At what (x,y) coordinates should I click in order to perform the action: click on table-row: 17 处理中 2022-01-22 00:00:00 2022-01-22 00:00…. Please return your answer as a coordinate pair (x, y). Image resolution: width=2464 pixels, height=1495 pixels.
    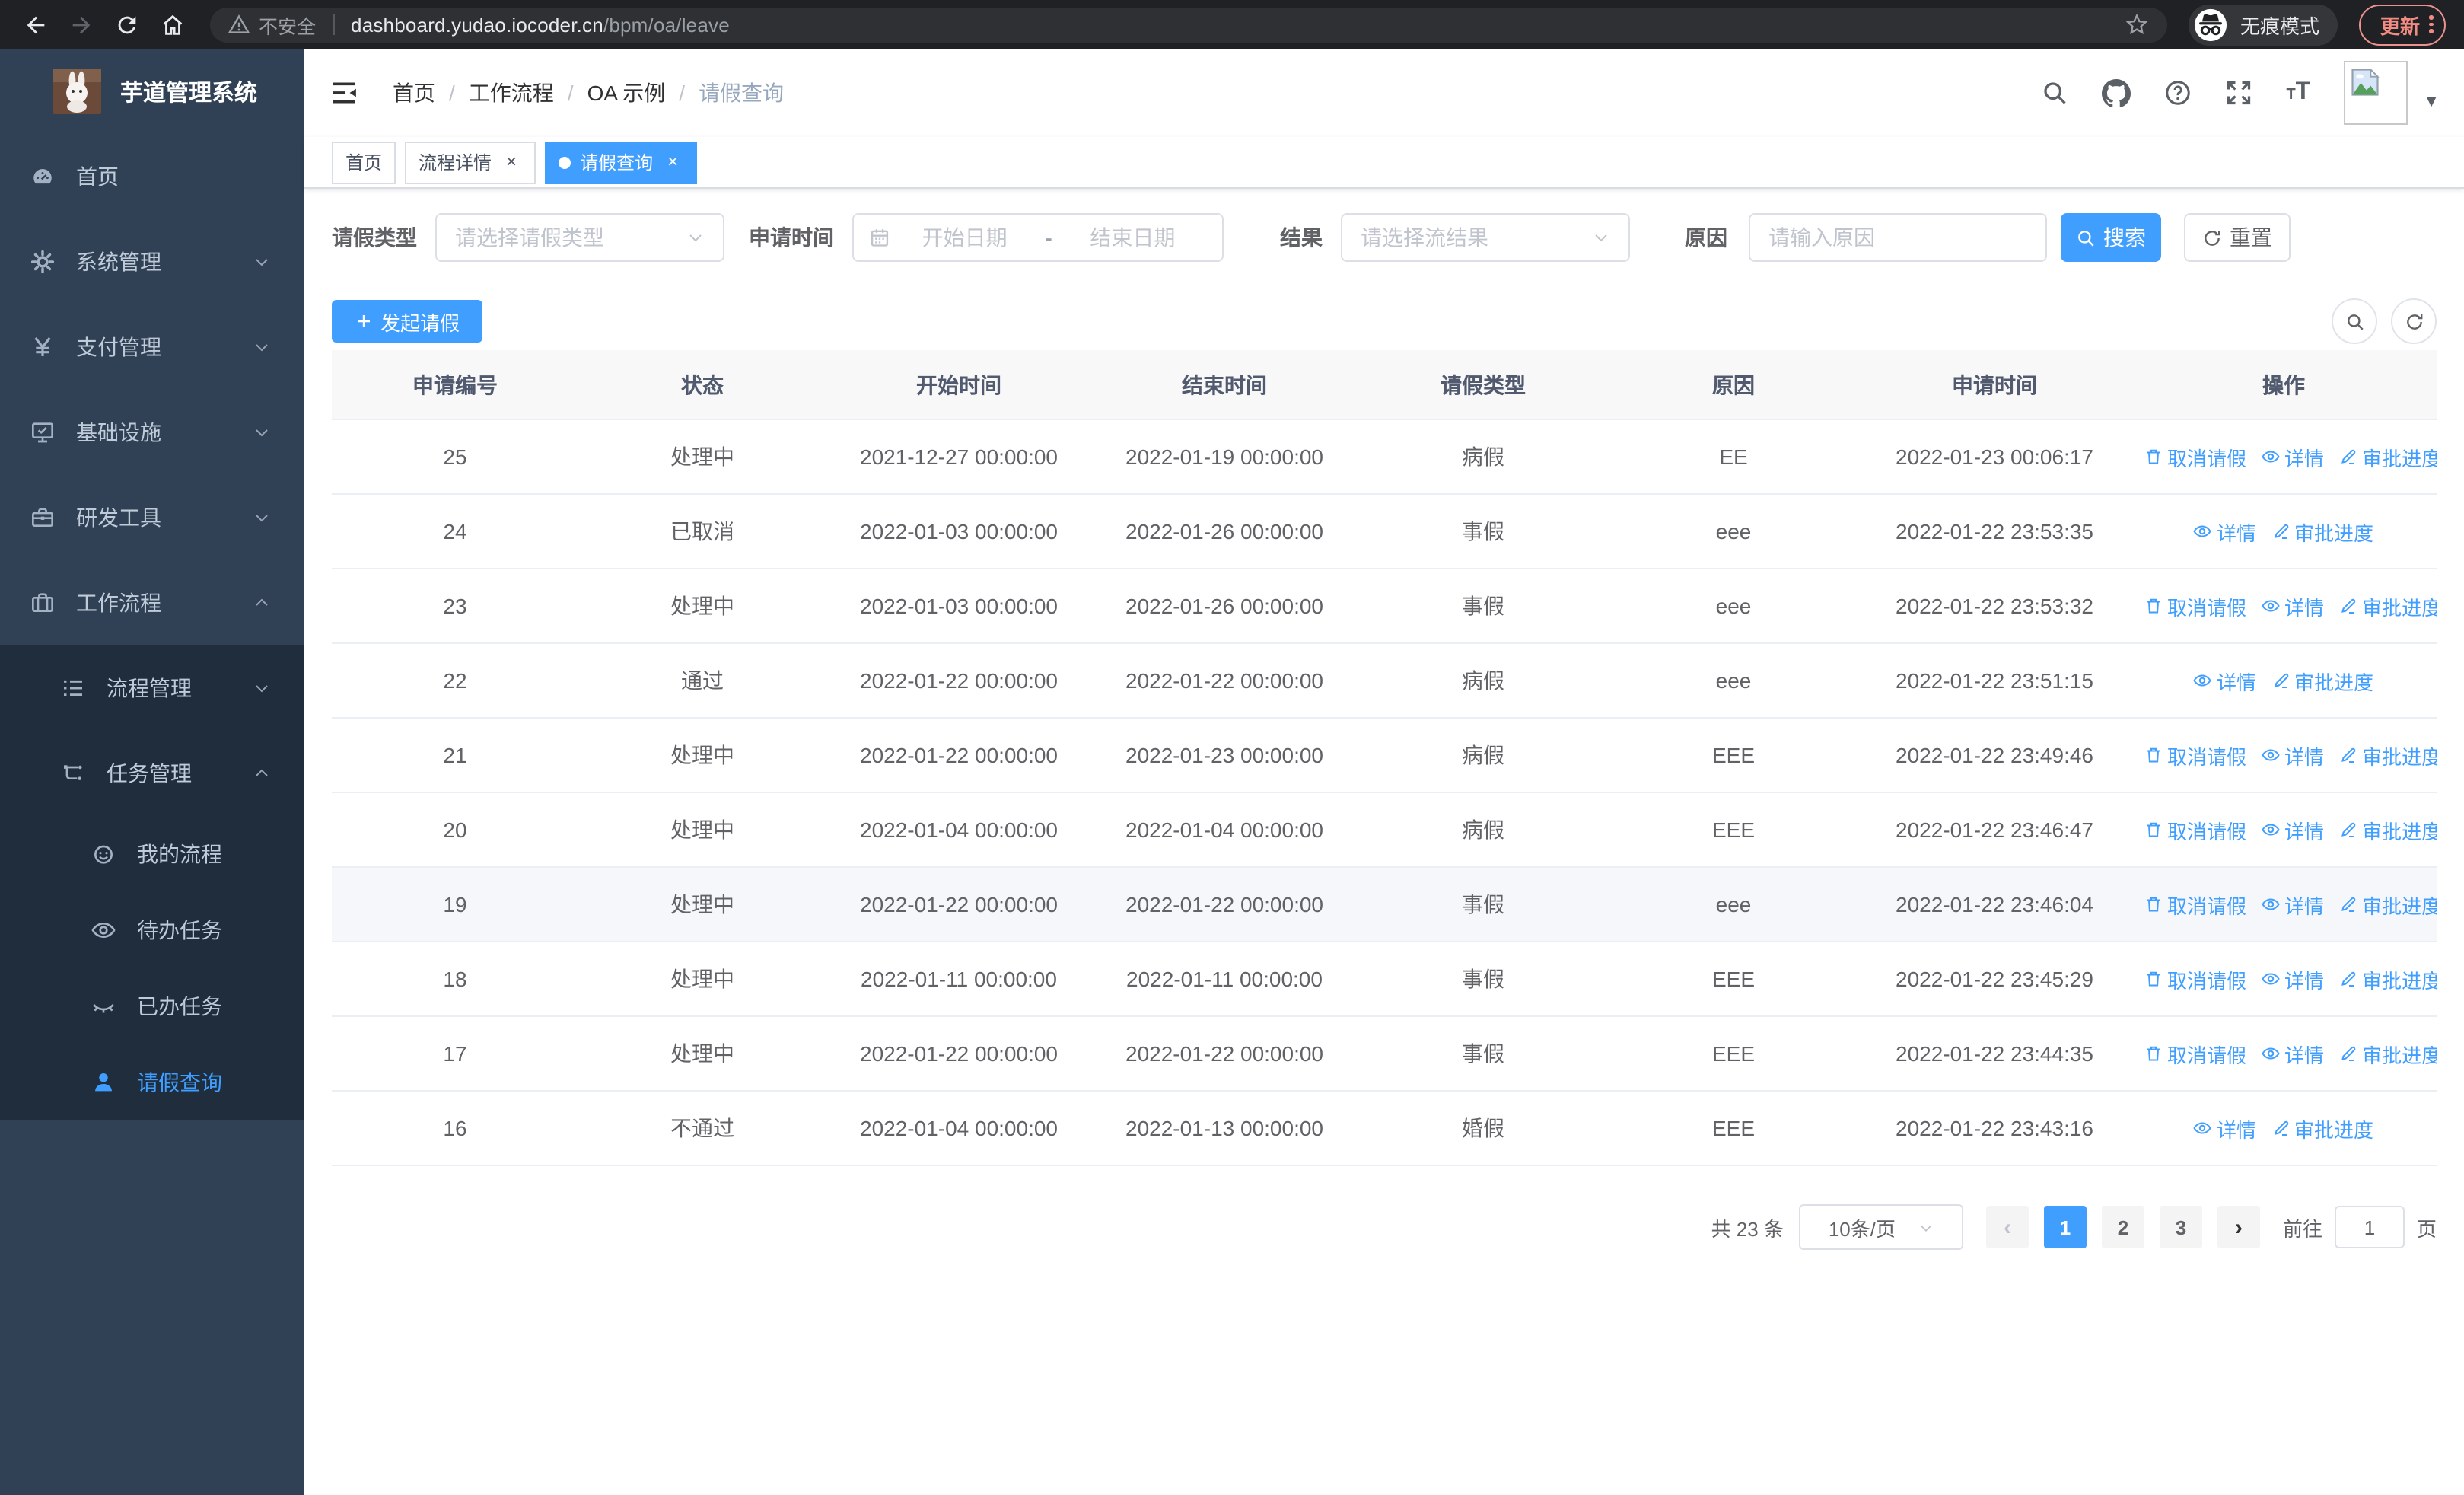
    Looking at the image, I should click on (1384, 1054).